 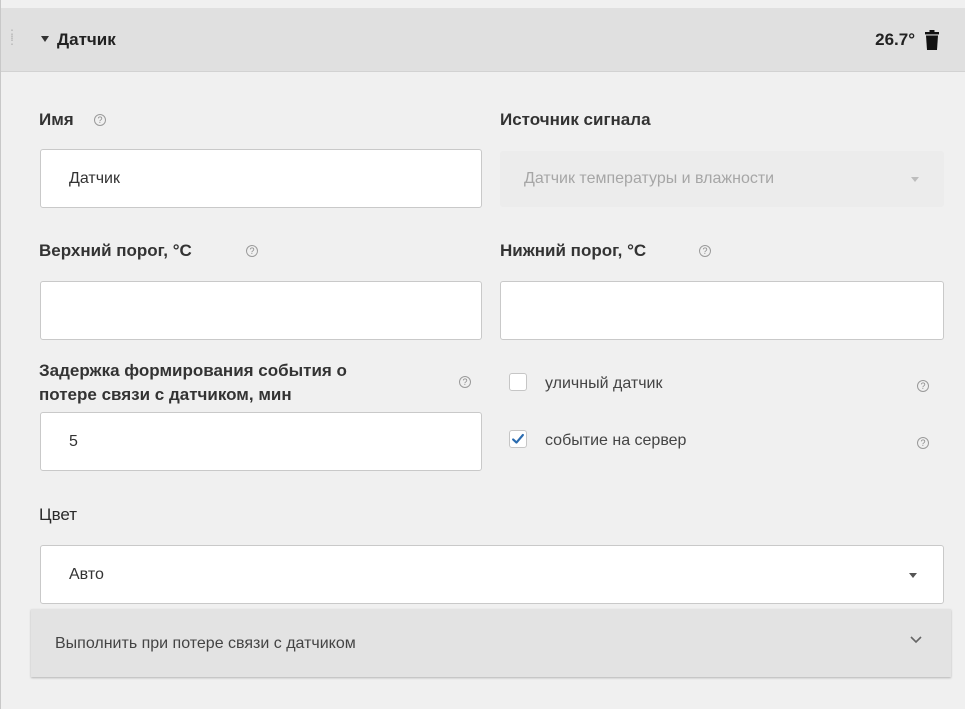 I want to click on checkmark-icon, so click(x=518, y=438).